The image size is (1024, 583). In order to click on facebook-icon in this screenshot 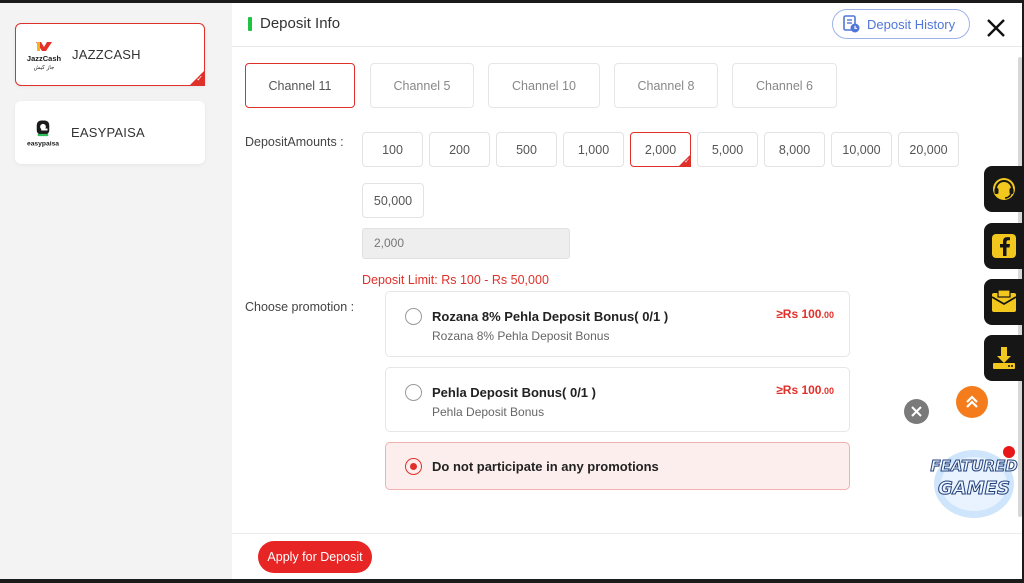, I will do `click(1004, 246)`.